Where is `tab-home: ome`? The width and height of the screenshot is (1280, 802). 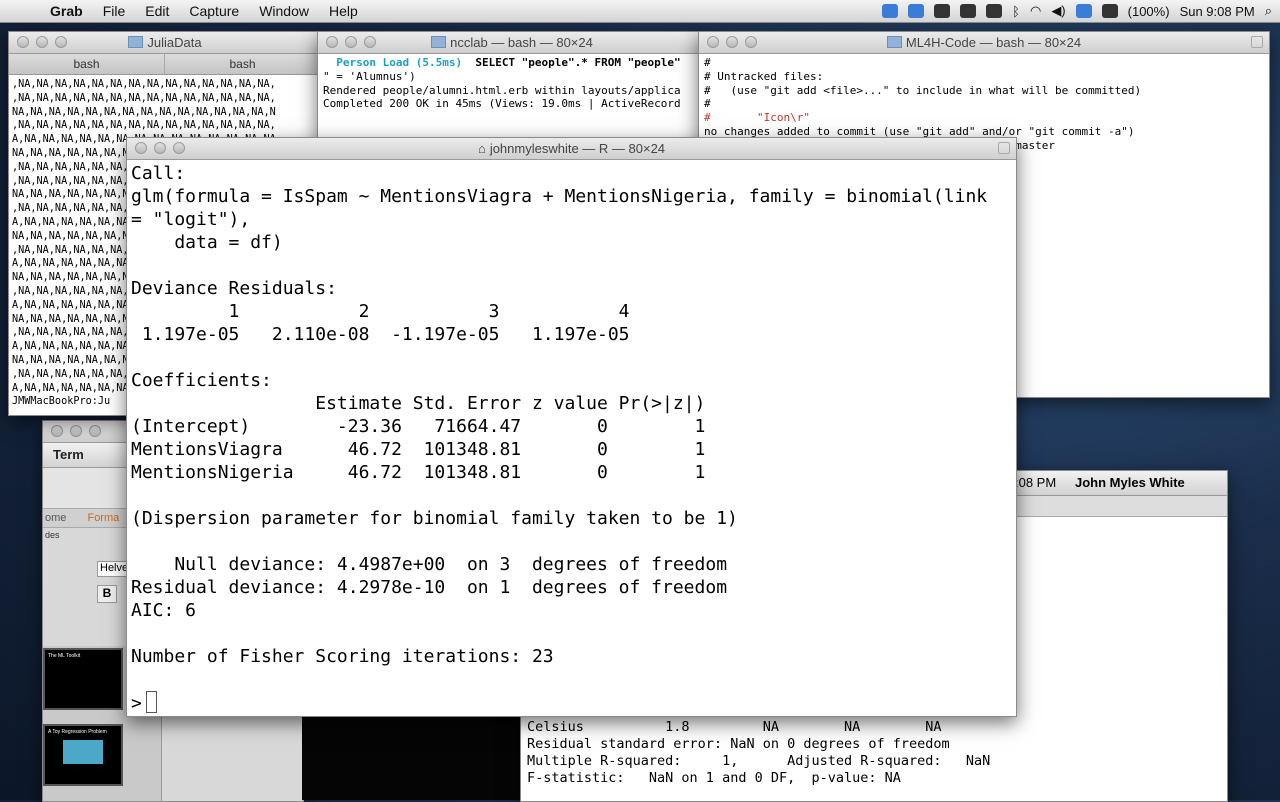 tab-home: ome is located at coordinates (55, 518).